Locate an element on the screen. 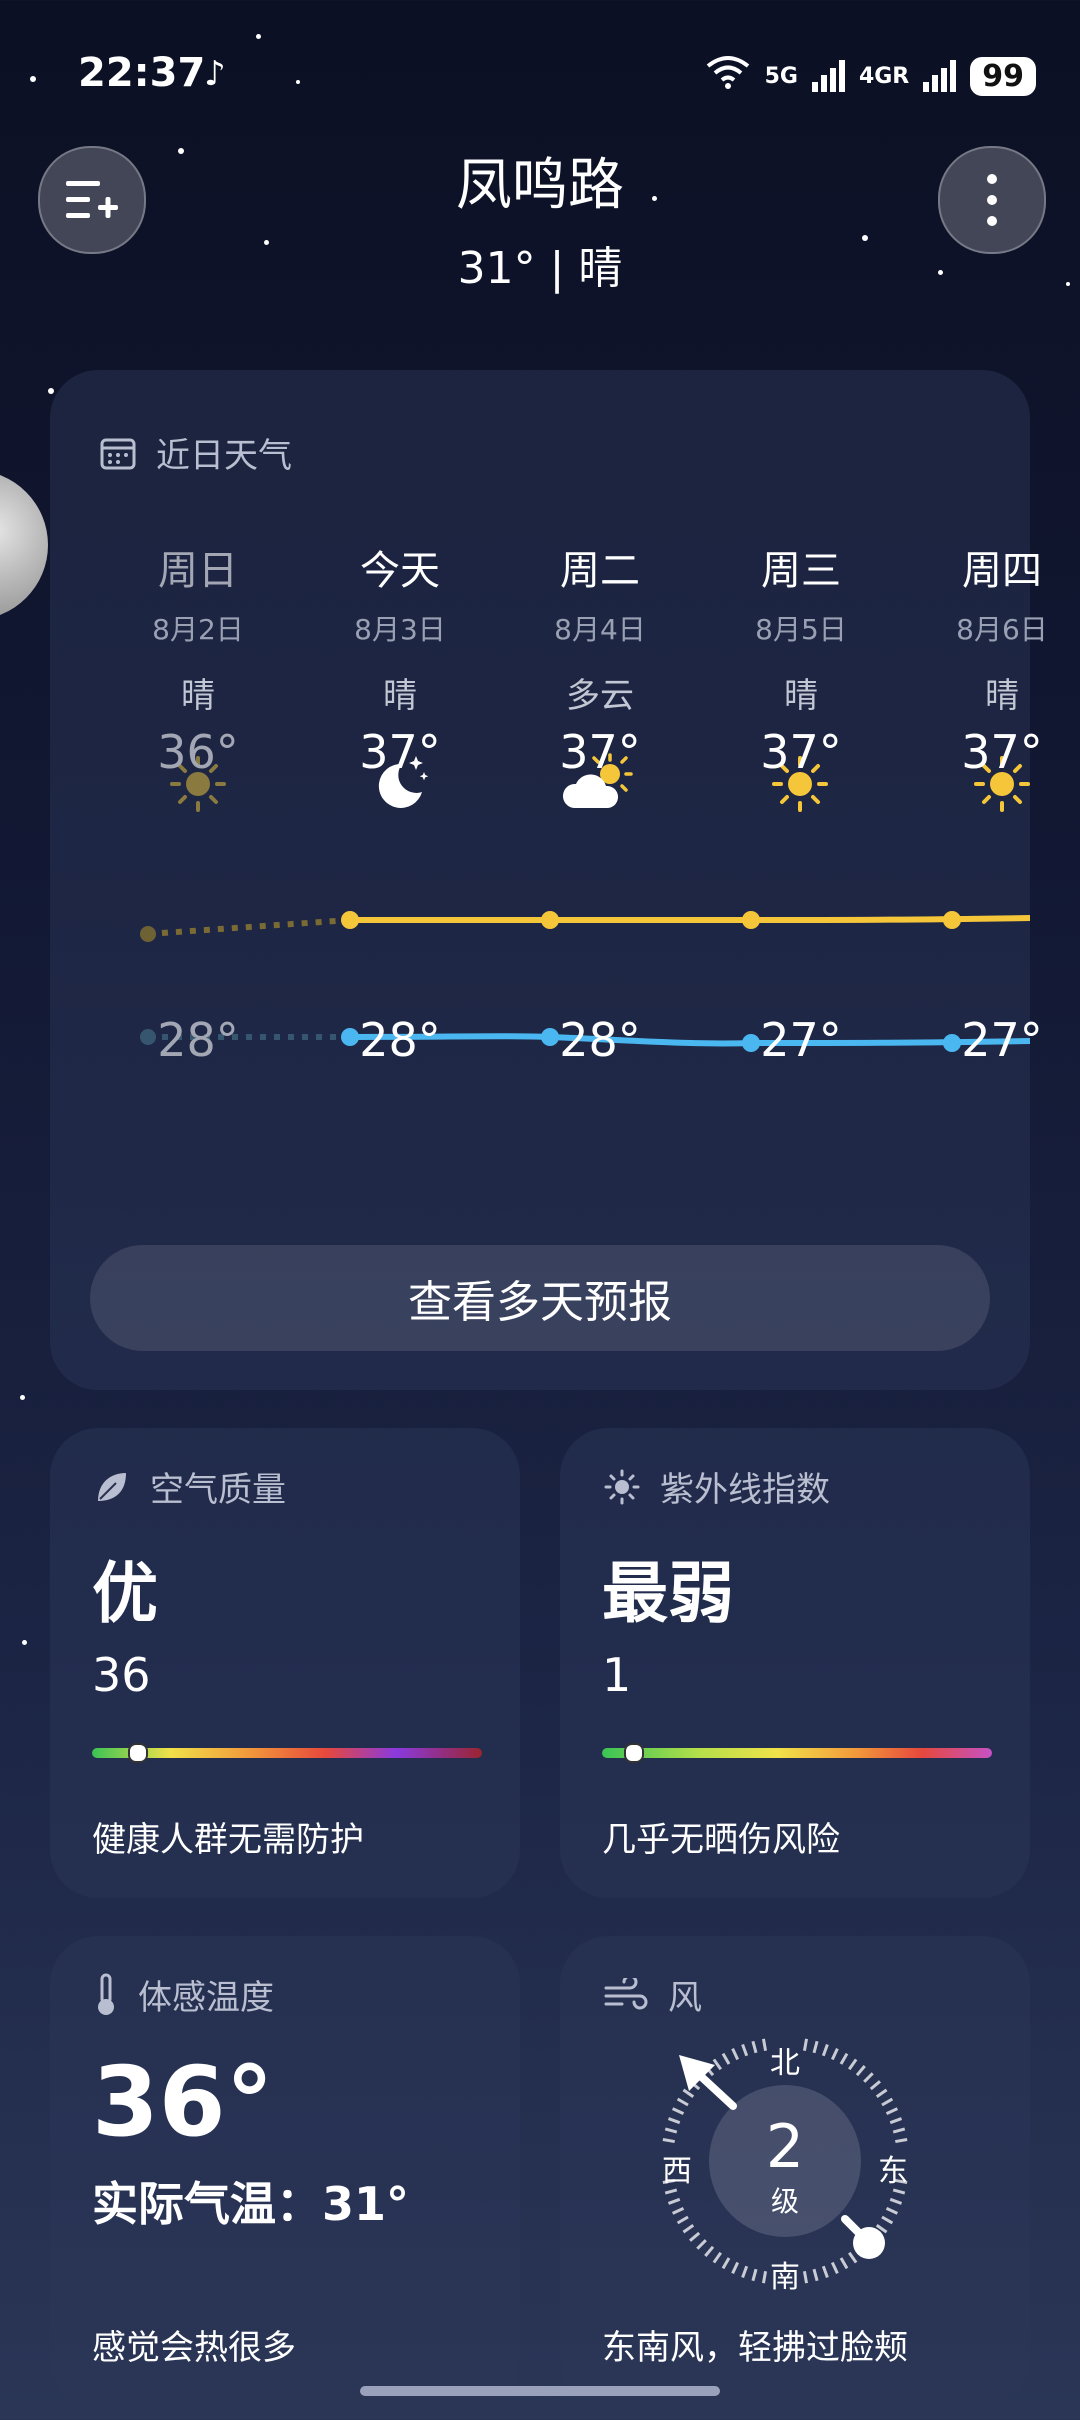 Image resolution: width=1080 pixels, height=2420 pixels. sun-icon is located at coordinates (622, 1486).